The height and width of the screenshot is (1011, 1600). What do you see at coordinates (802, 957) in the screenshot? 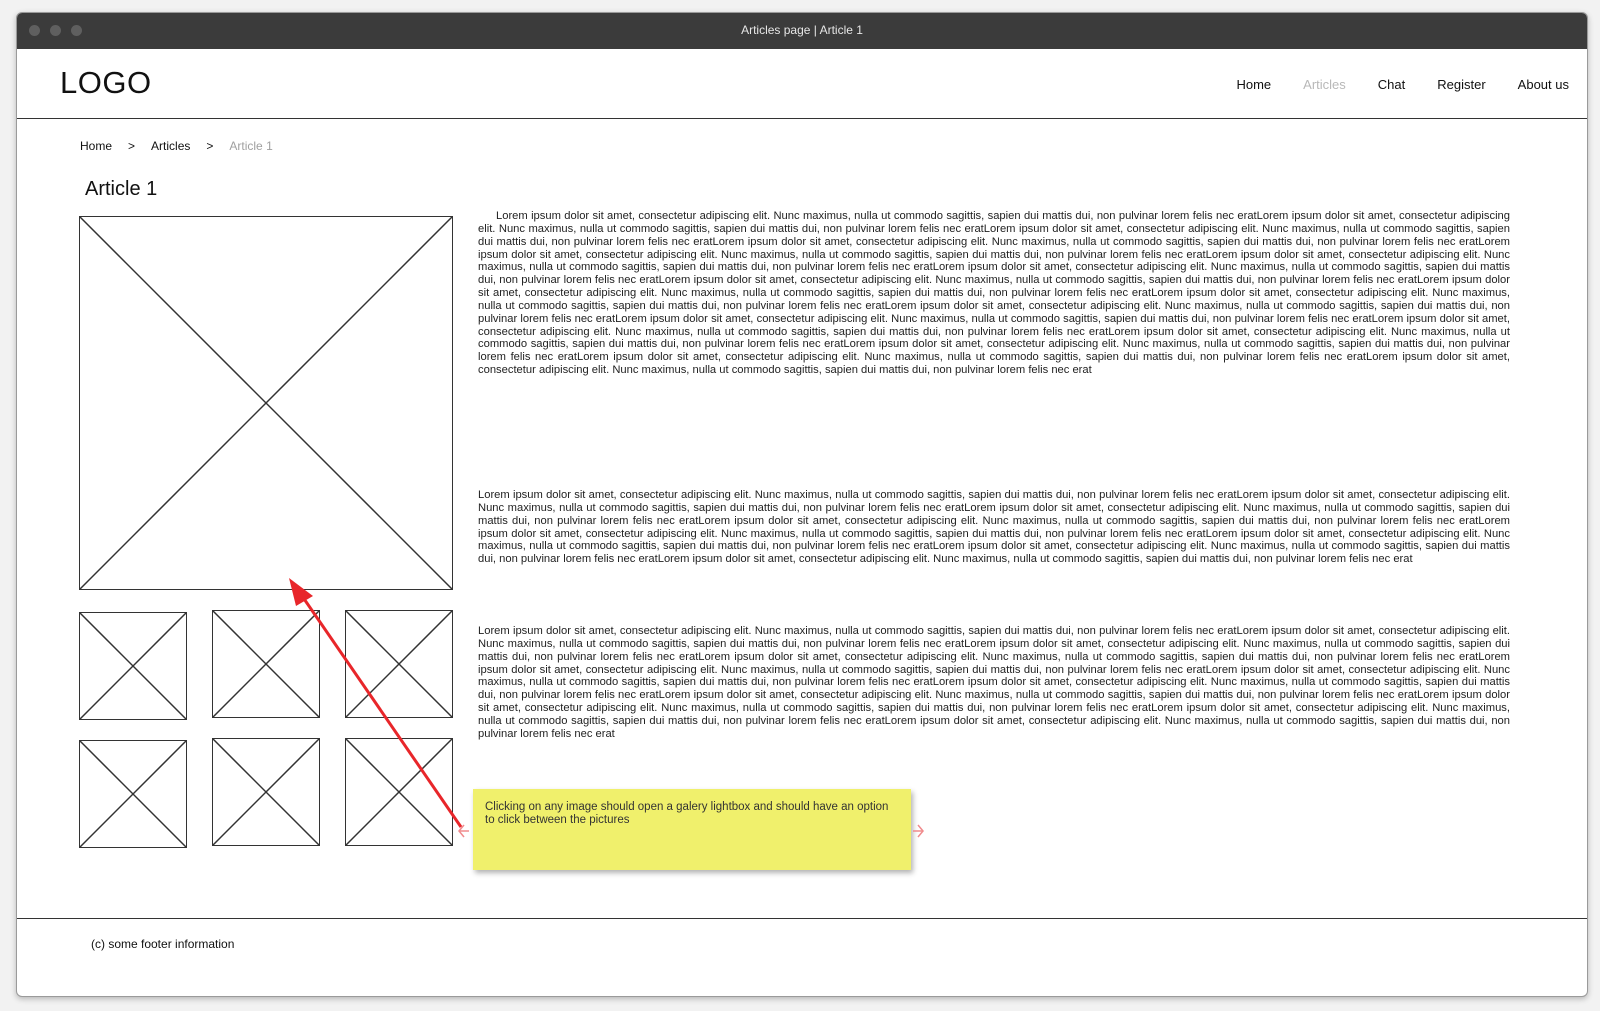
I see `site-footer: (c) some footer information` at bounding box center [802, 957].